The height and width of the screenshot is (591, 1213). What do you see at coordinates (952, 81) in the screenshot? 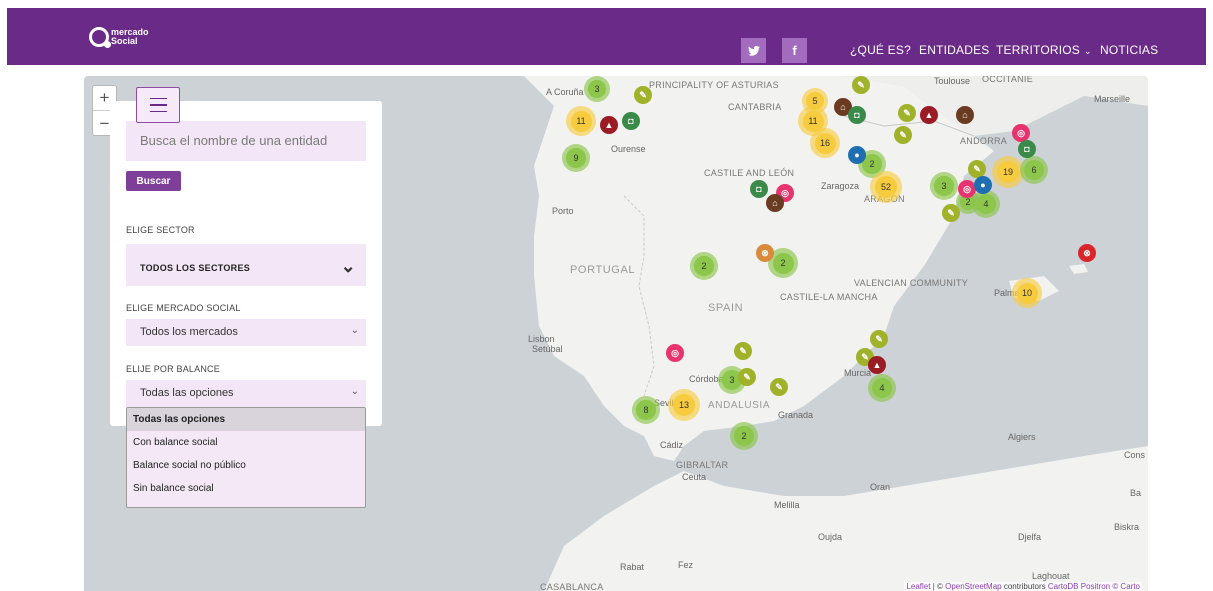
I see `label-toulouse: Toulouse` at bounding box center [952, 81].